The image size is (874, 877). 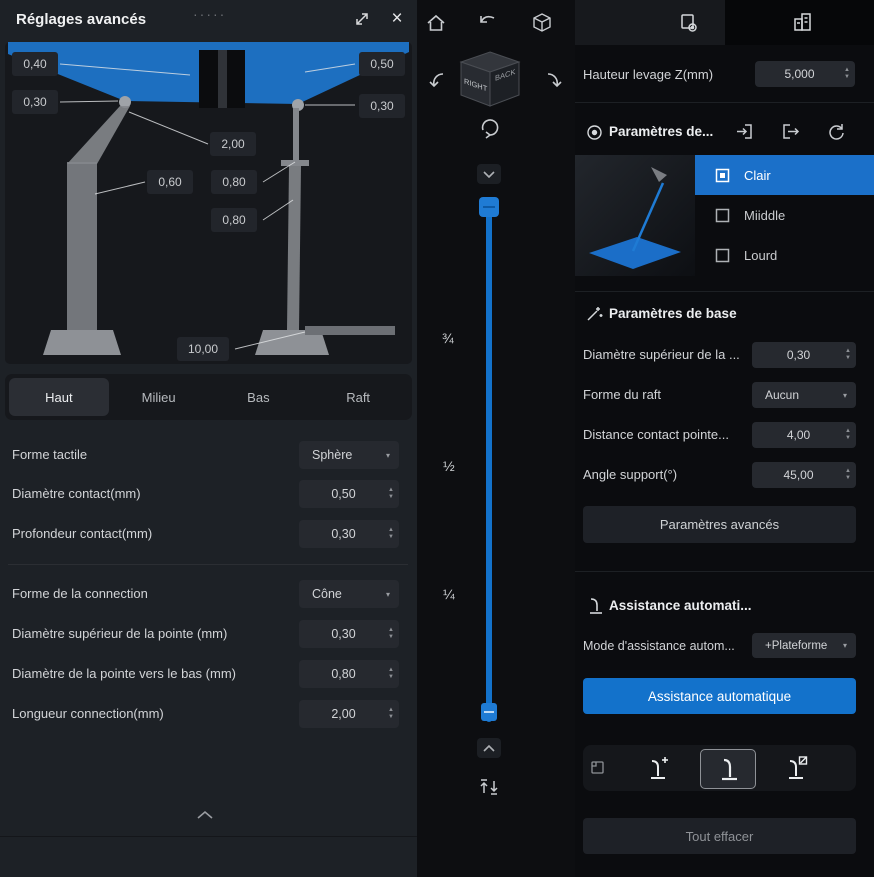 I want to click on layer-slider-lower-handle, so click(x=489, y=712).